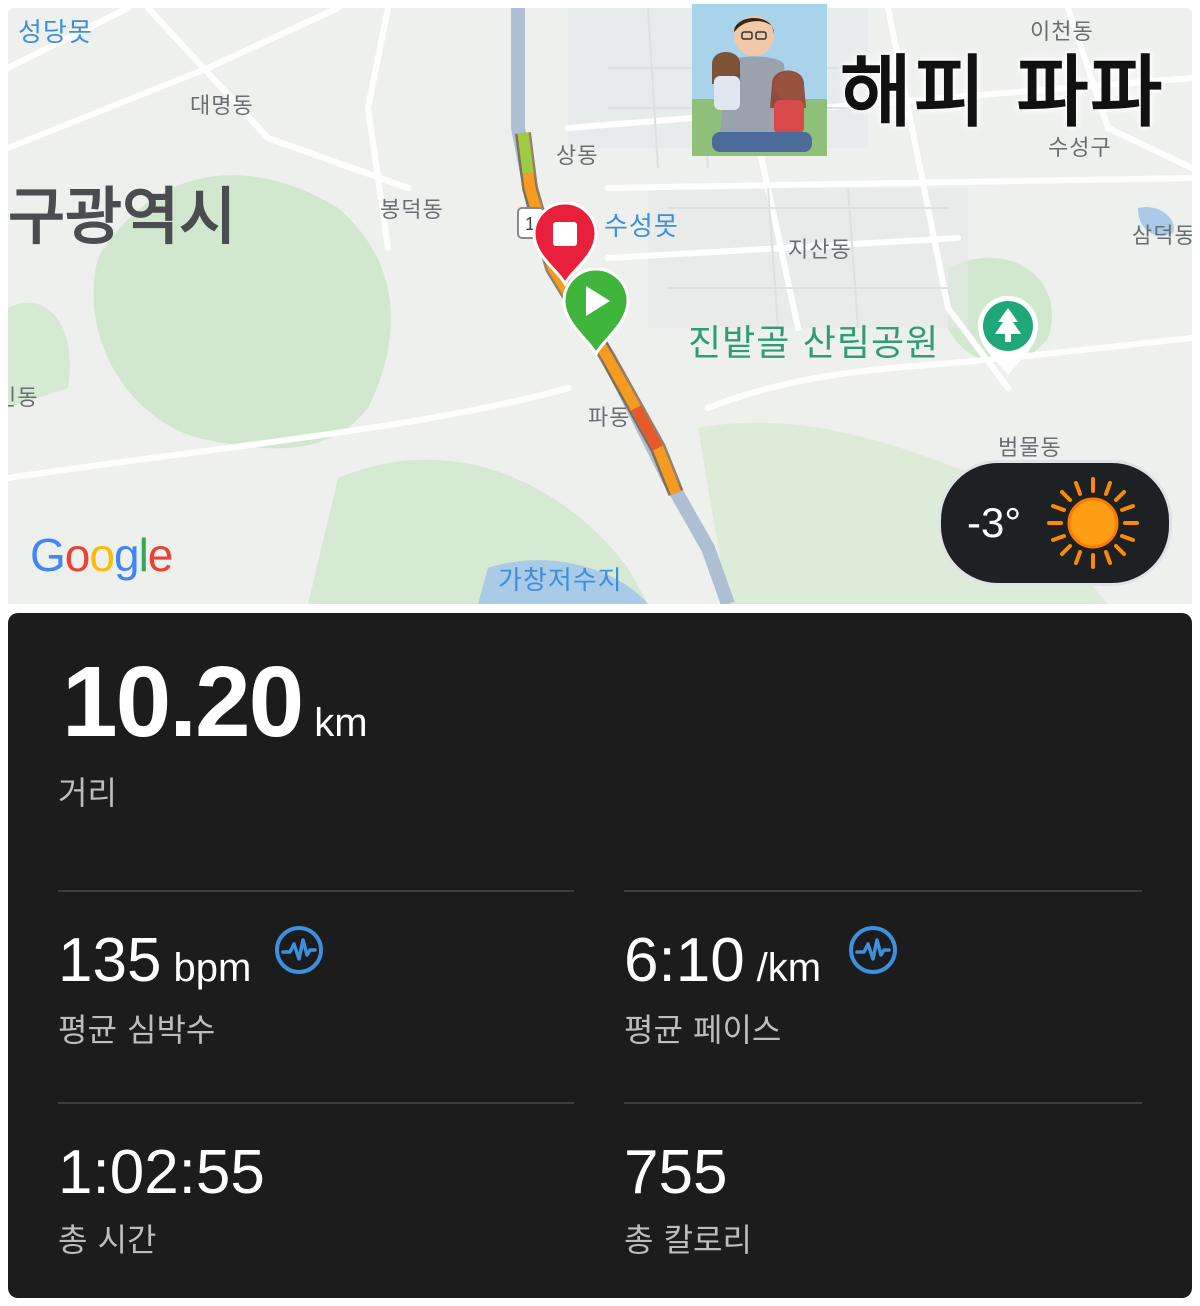  I want to click on heart-rate-metric: 135 bpm, so click(154, 960).